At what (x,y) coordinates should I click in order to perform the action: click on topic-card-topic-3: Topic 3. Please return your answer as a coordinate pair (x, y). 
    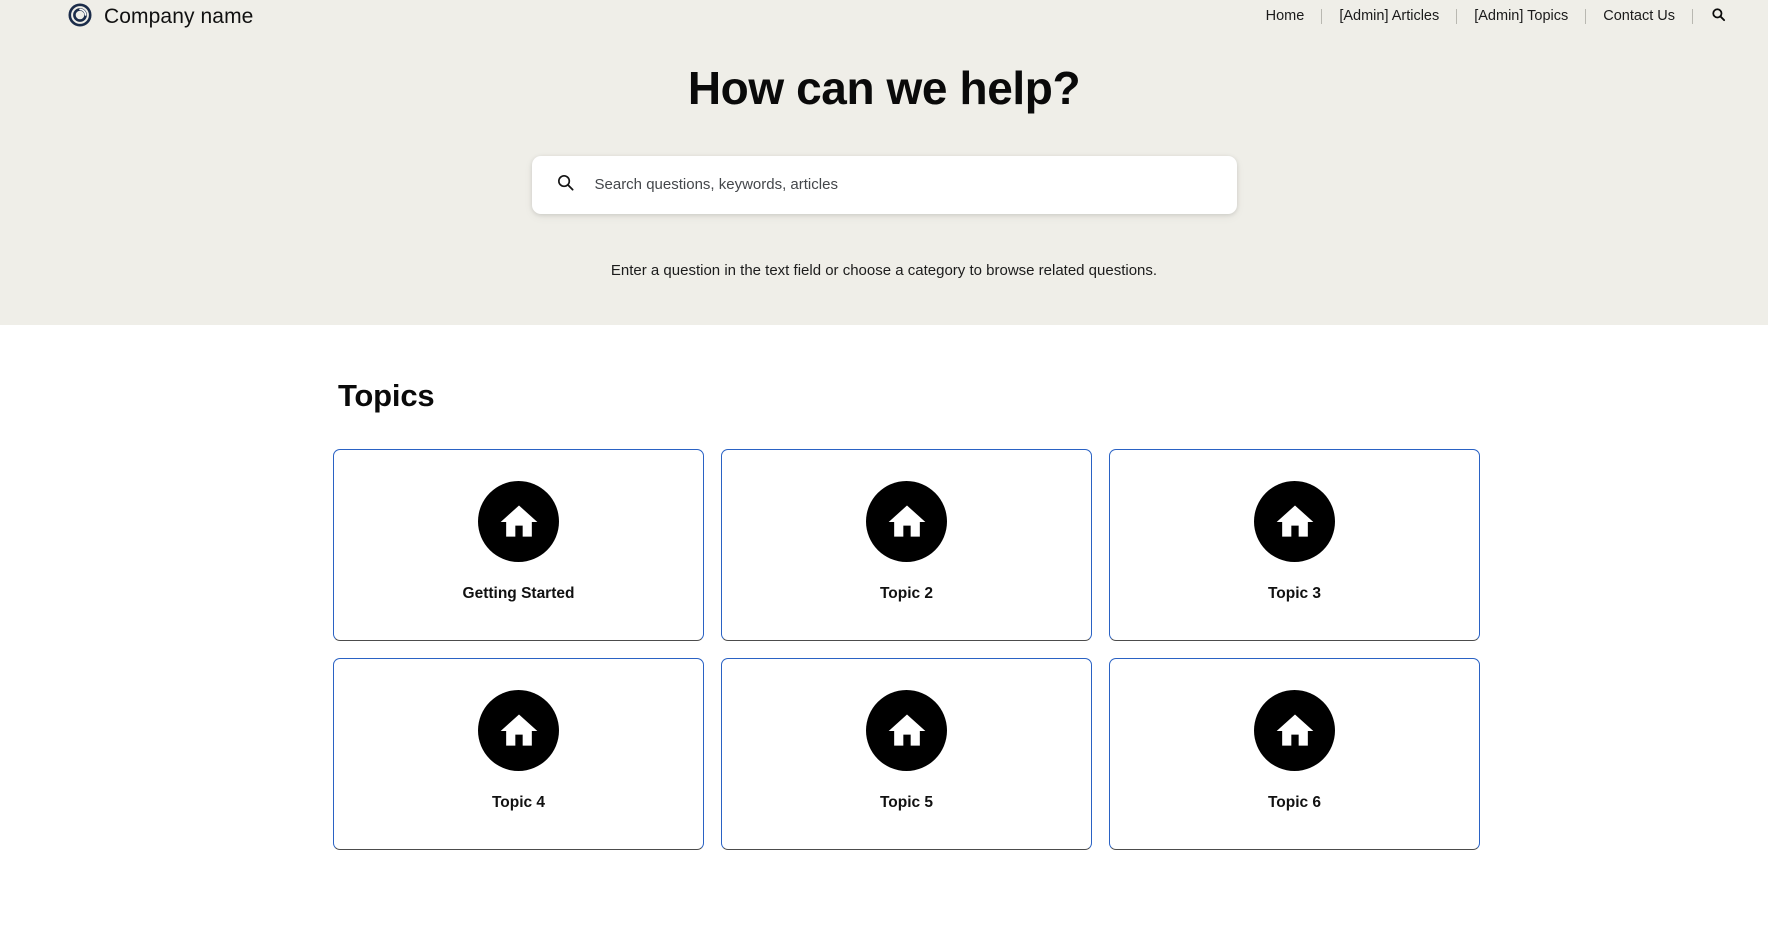
    Looking at the image, I should click on (1294, 545).